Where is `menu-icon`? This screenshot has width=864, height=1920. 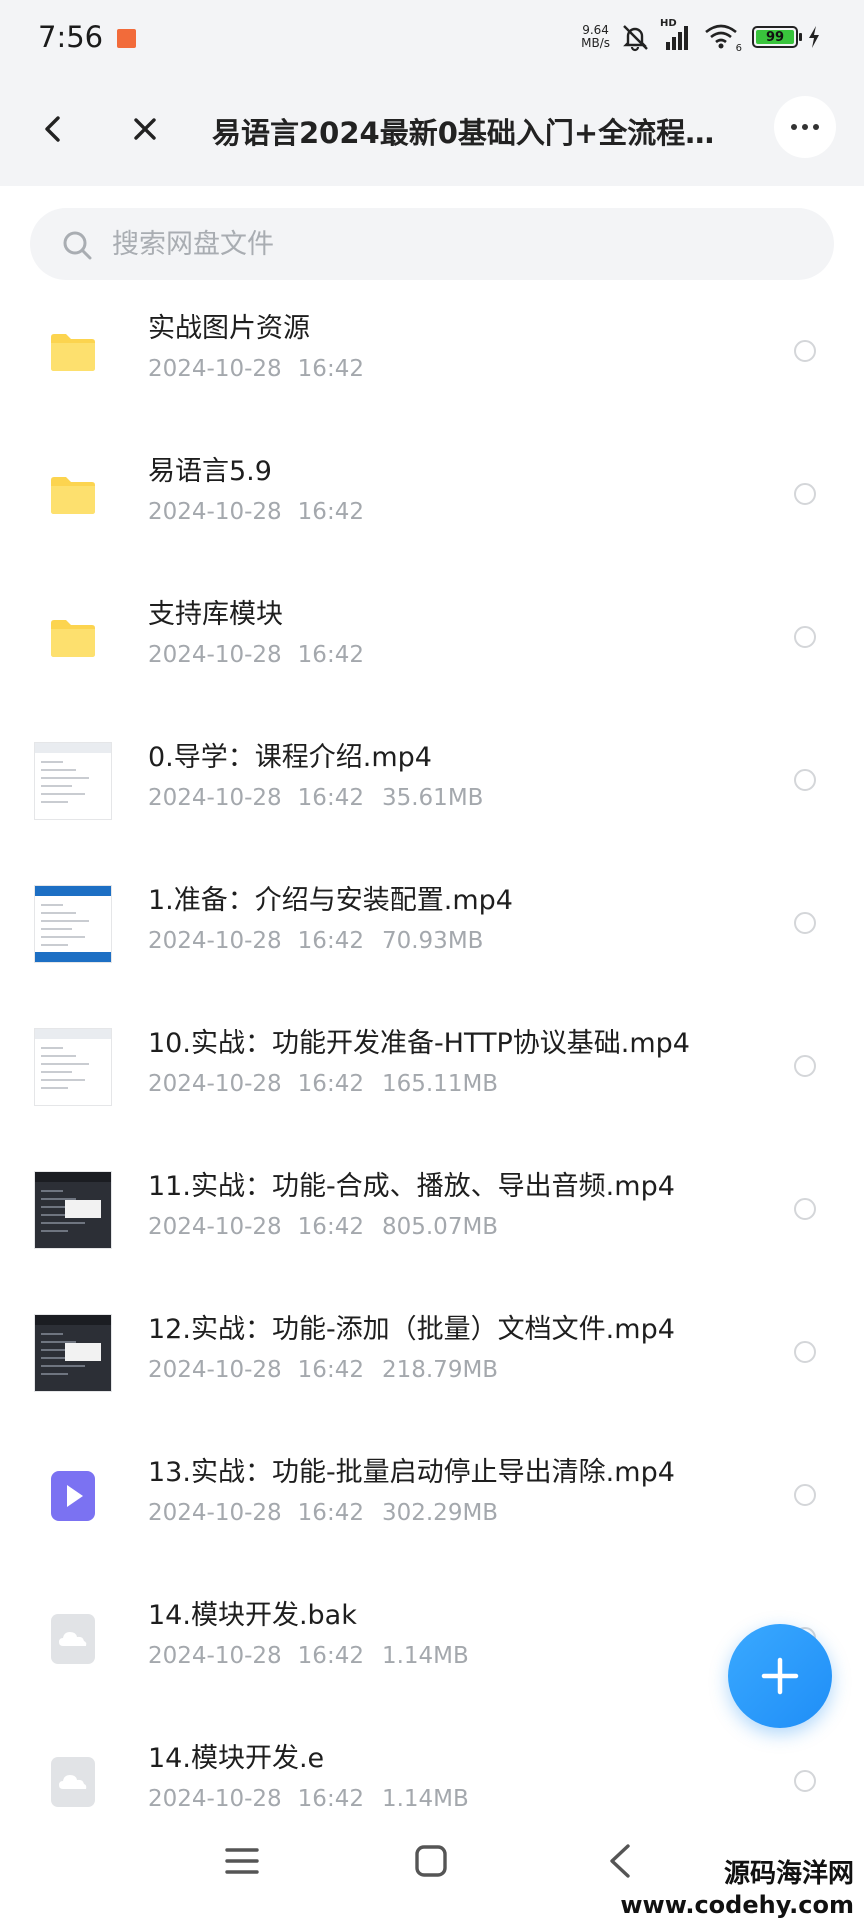
menu-icon is located at coordinates (242, 1861).